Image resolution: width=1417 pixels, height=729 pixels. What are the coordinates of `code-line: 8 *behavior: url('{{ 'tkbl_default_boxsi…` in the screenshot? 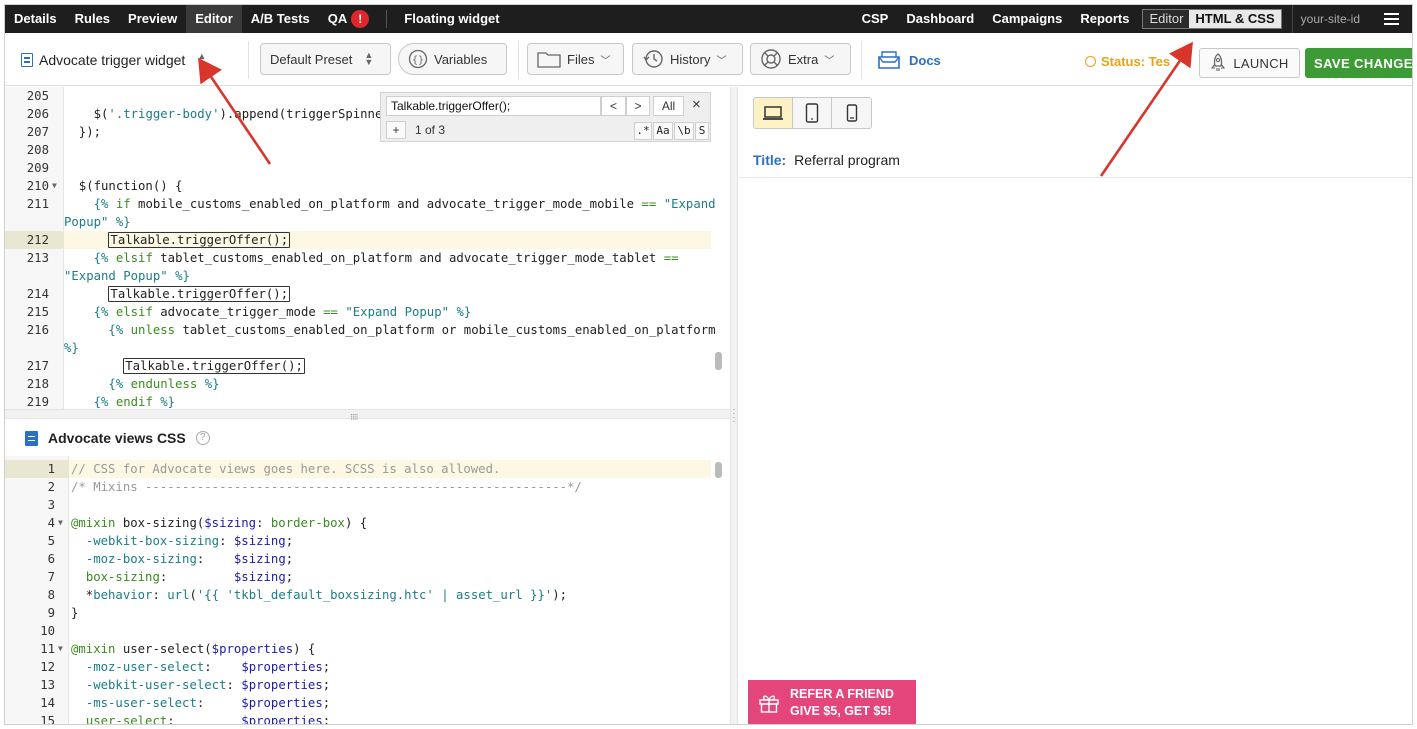 It's located at (307, 595).